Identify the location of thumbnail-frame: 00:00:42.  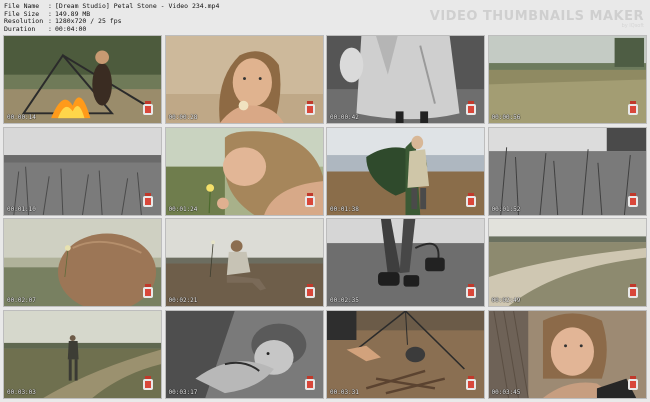
(405, 79).